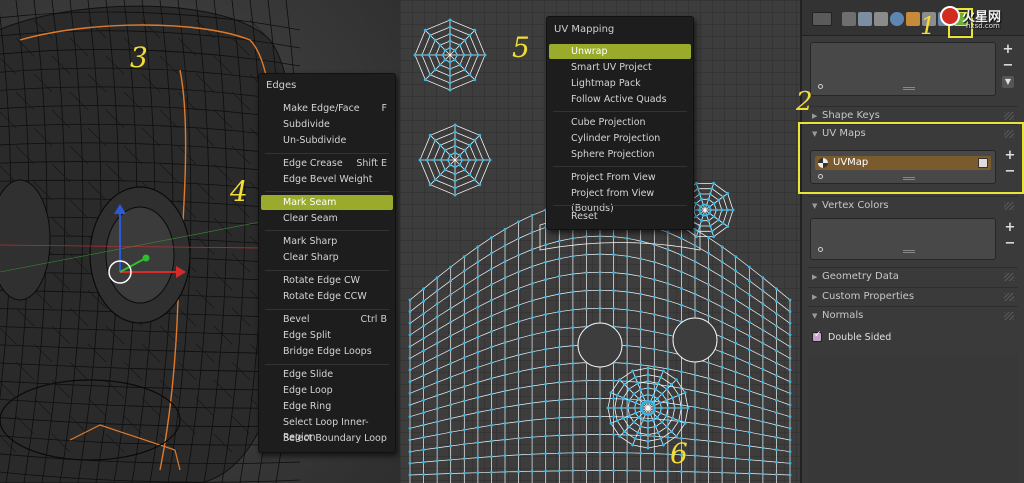 This screenshot has height=483, width=1024. I want to click on menu-item-rotate-edge-cw: Rotate Edge CW, so click(327, 280).